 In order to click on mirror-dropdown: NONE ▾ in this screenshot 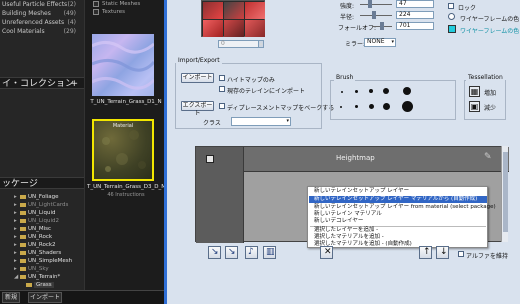, I will do `click(380, 42)`.